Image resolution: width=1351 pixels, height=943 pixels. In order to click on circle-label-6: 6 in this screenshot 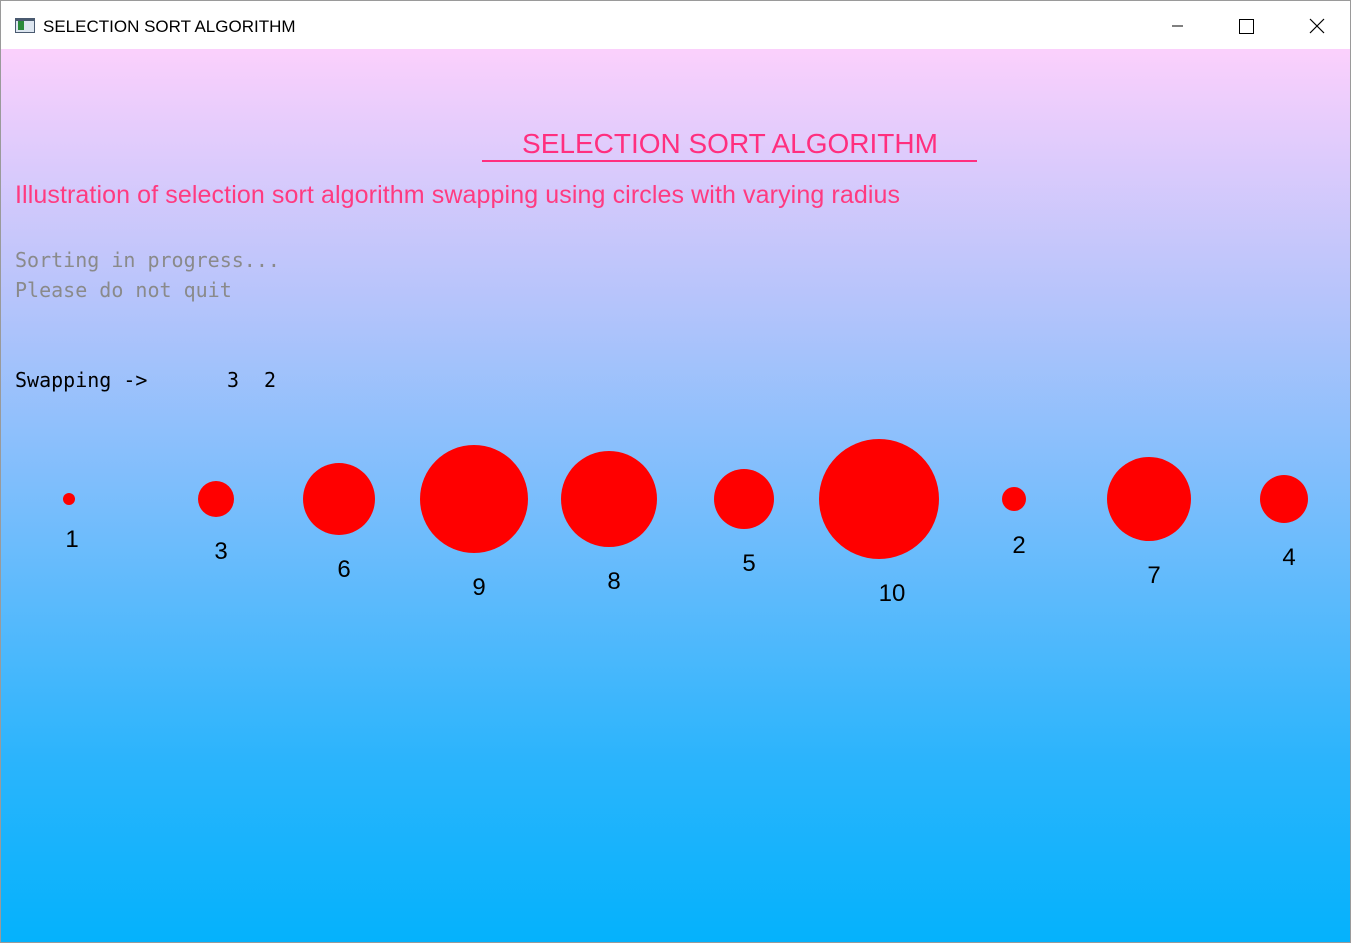, I will do `click(343, 569)`.